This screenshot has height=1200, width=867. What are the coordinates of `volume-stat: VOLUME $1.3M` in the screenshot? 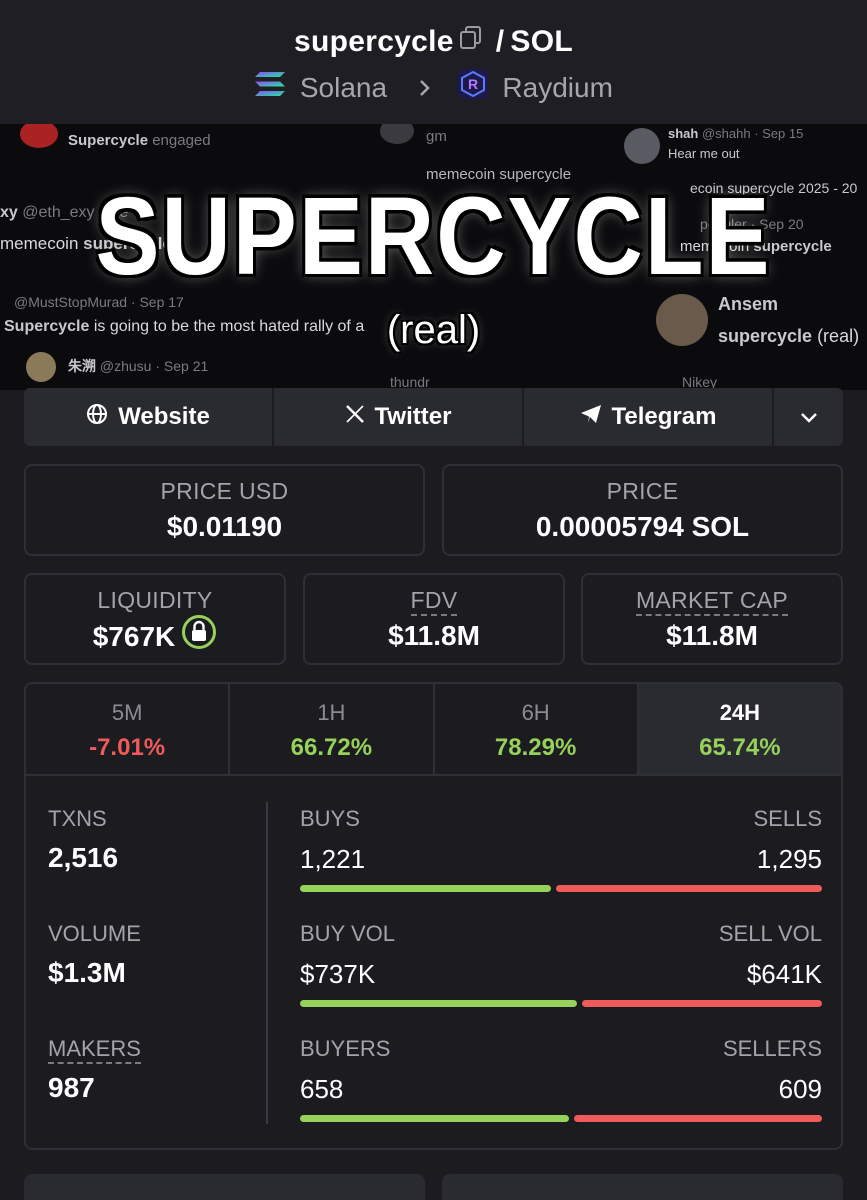 It's located at (148, 978).